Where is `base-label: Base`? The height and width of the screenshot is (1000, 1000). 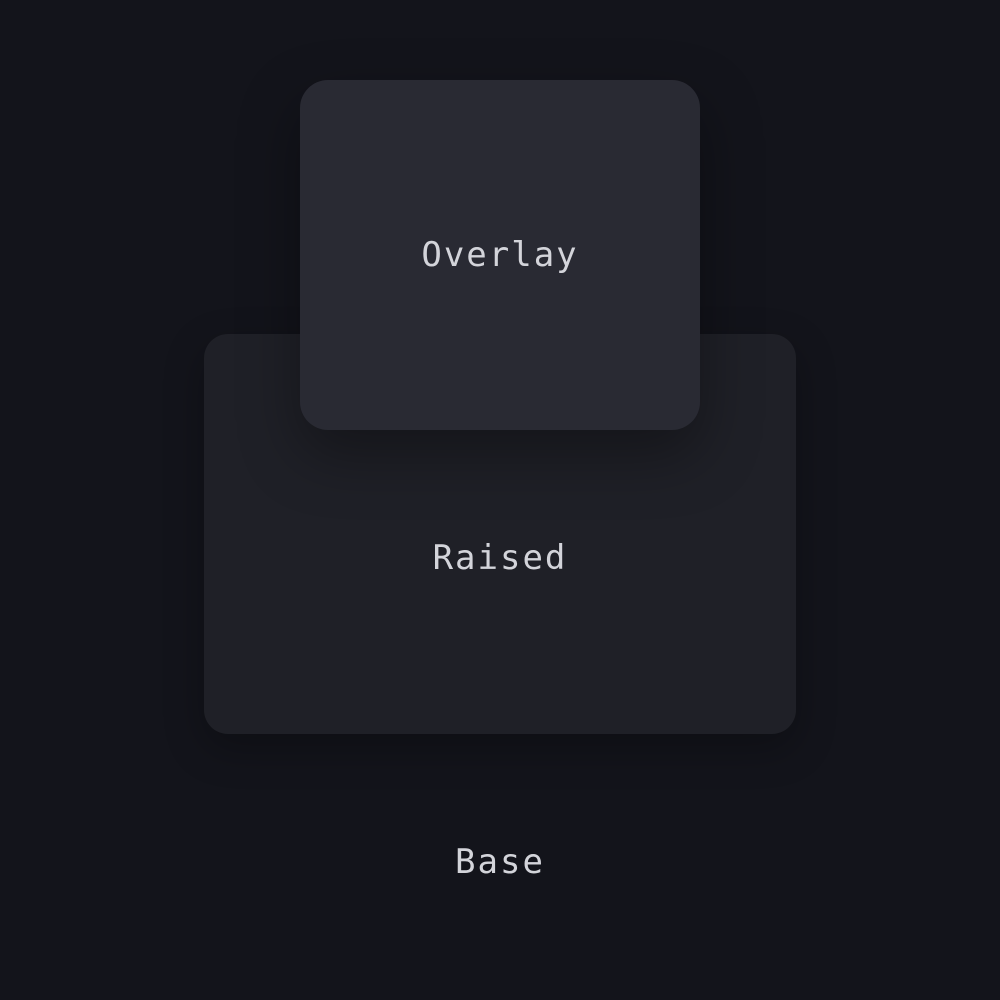 base-label: Base is located at coordinates (500, 862).